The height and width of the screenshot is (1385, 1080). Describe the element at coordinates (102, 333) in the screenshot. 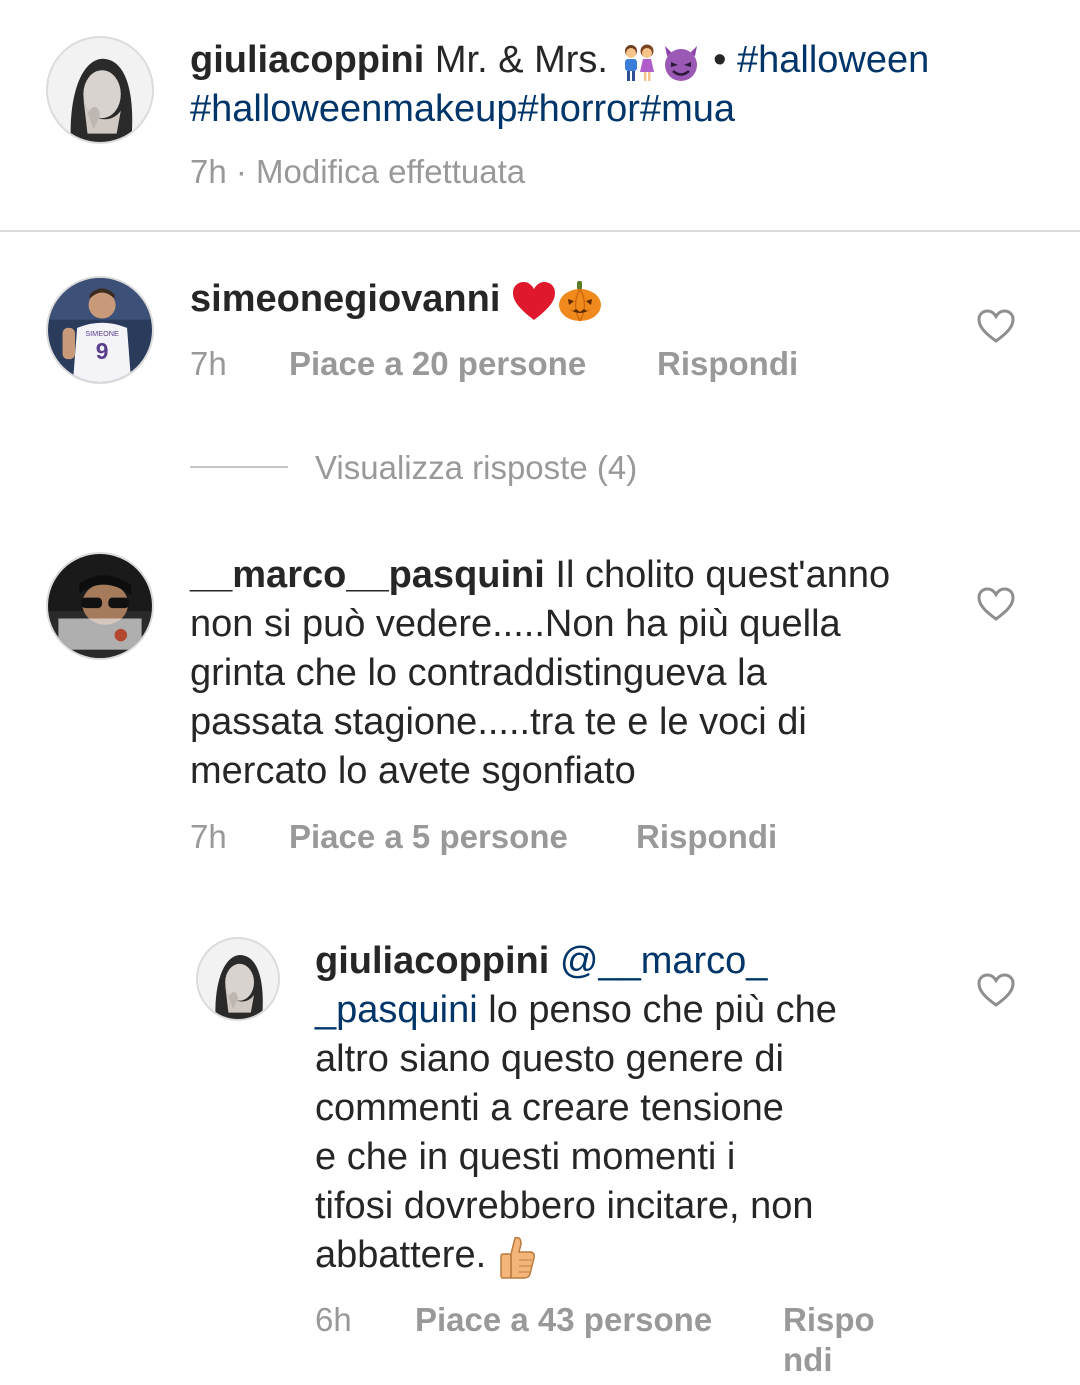

I see `svg-text: SIMEONE` at that location.